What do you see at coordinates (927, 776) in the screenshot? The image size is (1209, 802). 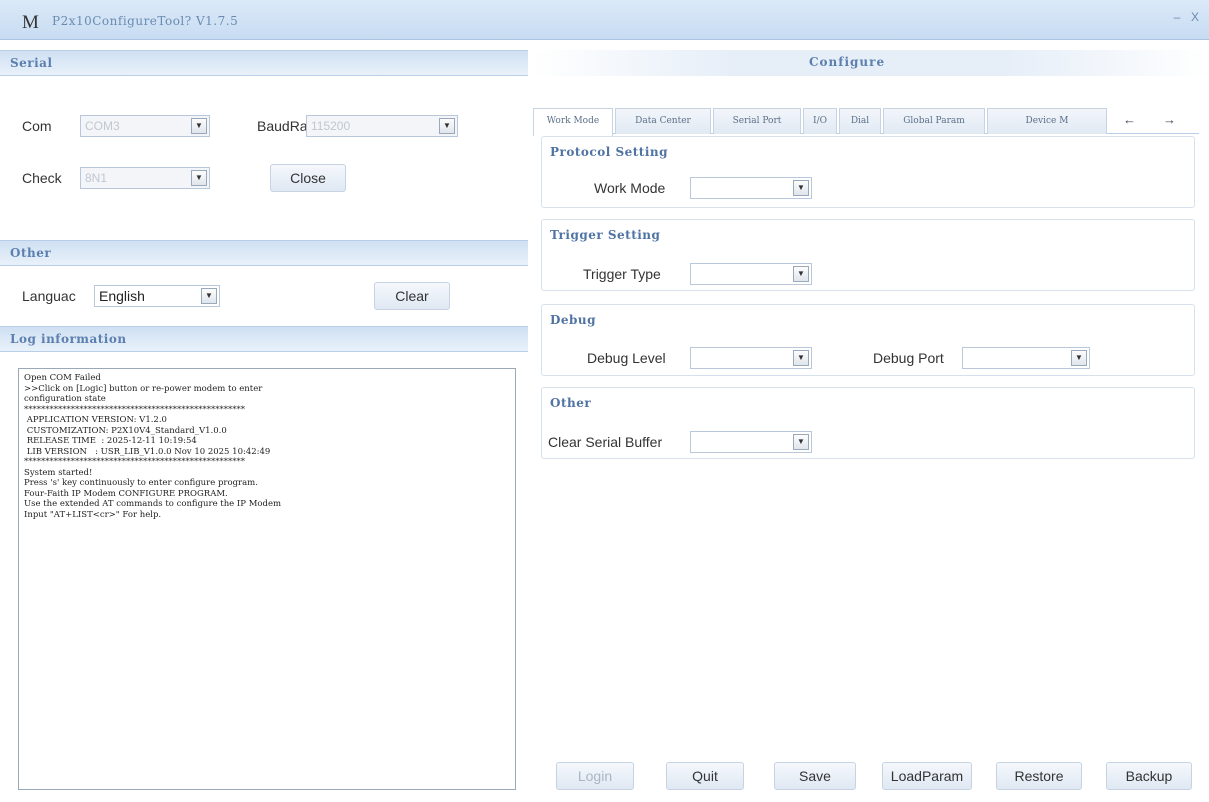 I see `load-param-button: LoadParam` at bounding box center [927, 776].